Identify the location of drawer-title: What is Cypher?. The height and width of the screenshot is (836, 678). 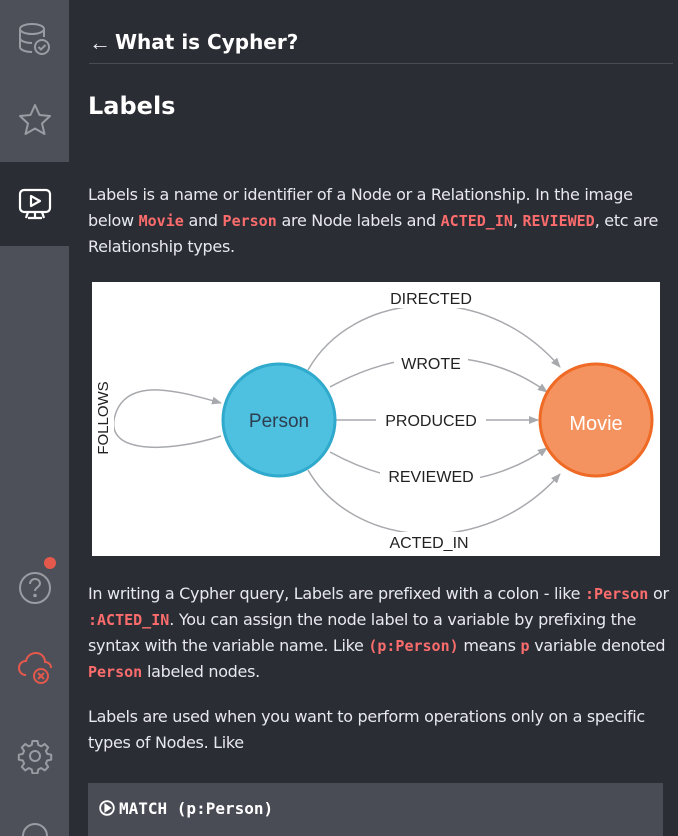
(207, 42).